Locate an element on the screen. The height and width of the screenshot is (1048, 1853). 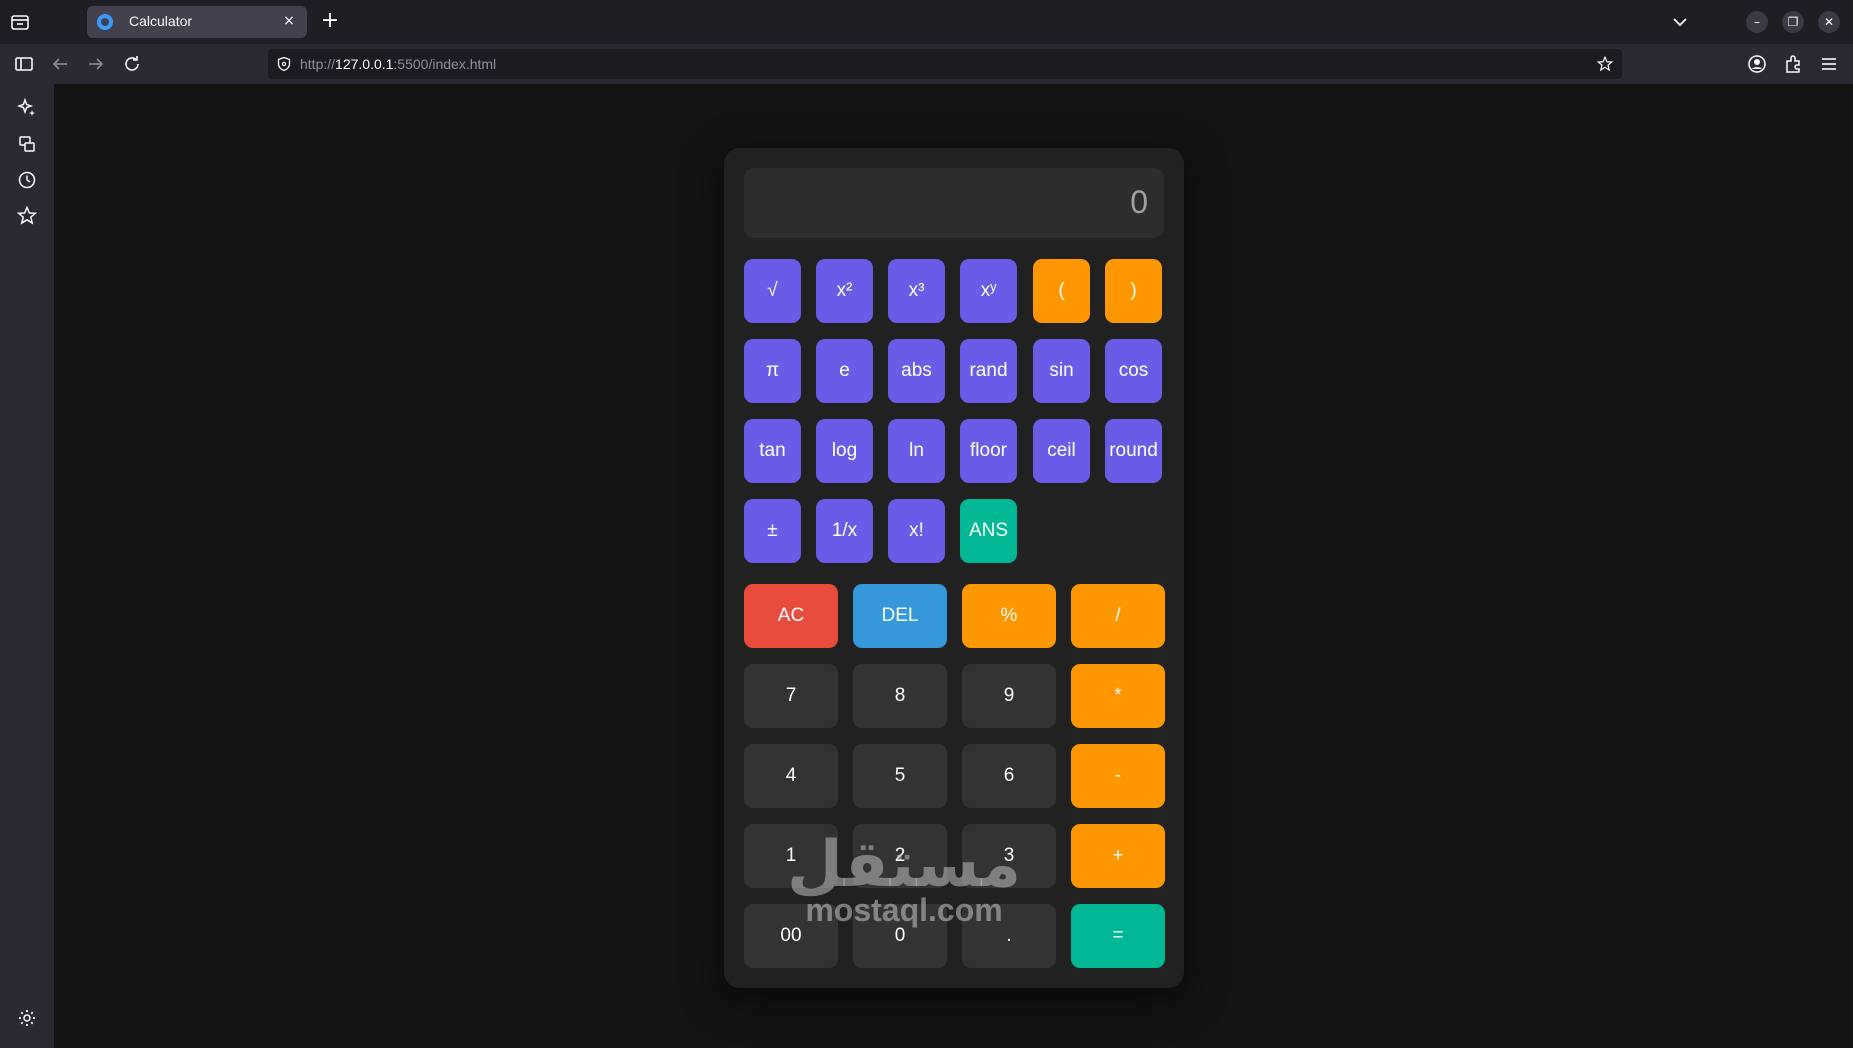
back-arrow-icon is located at coordinates (60, 64).